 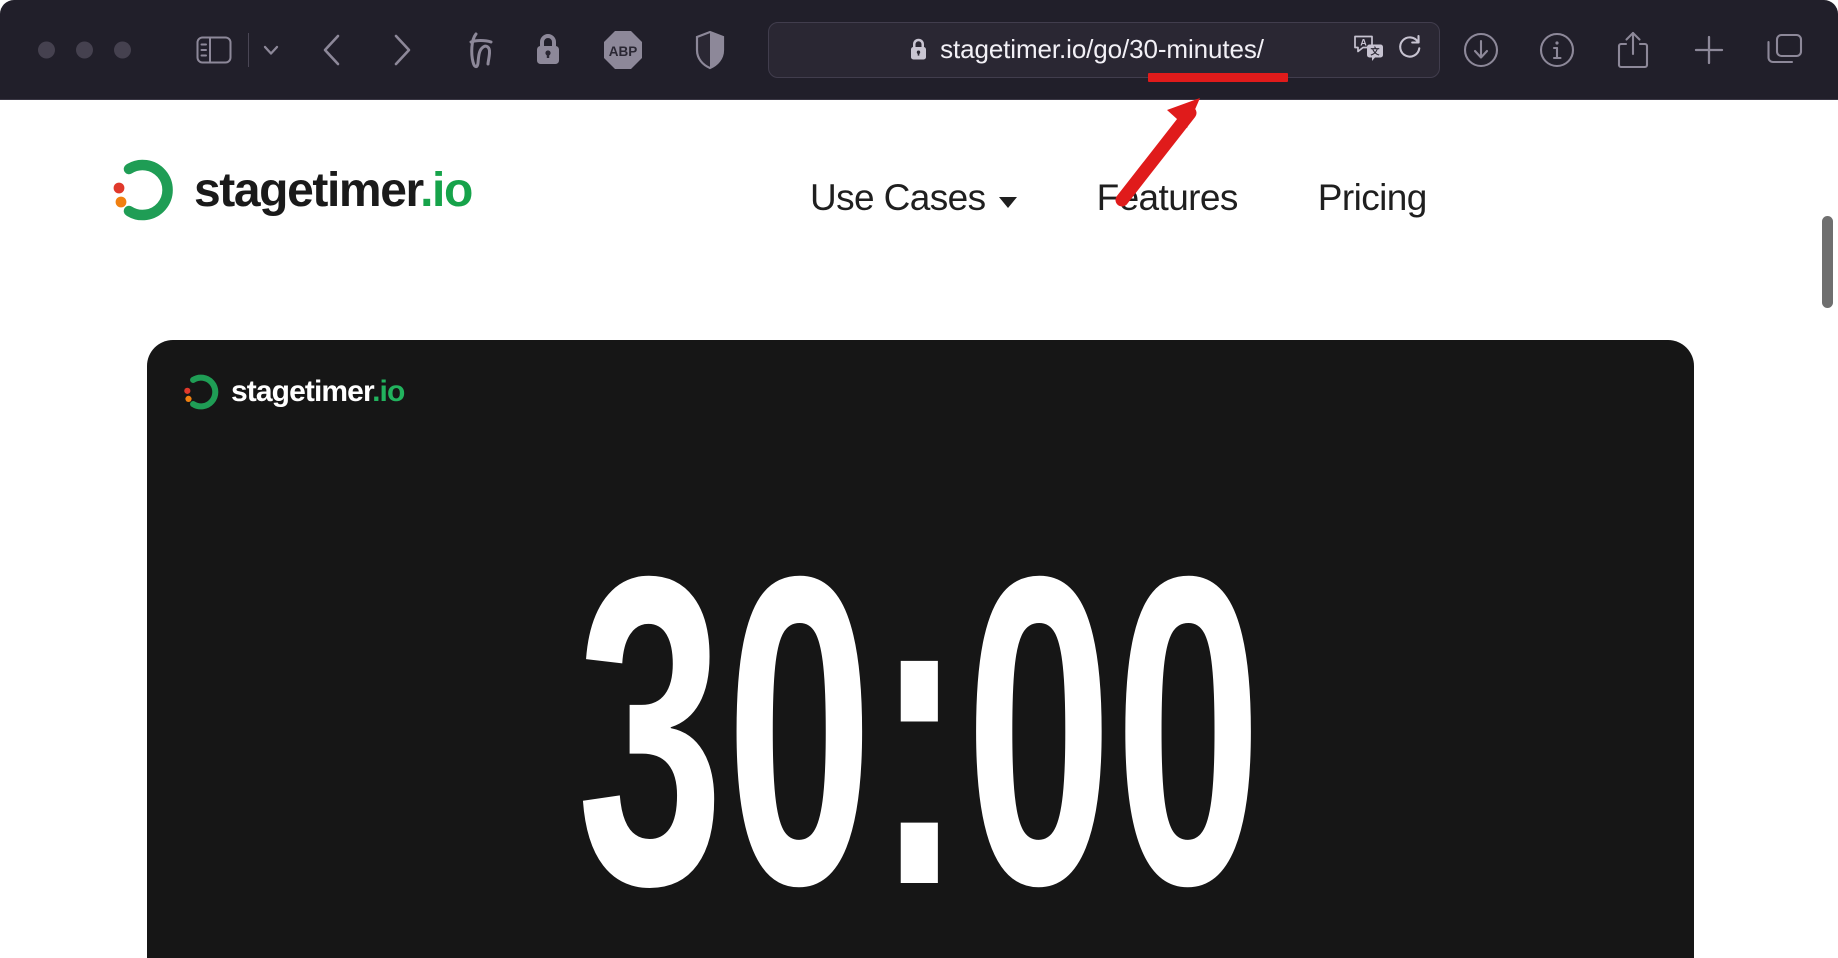 I want to click on timer-card-logo-tld: .io, so click(x=388, y=391).